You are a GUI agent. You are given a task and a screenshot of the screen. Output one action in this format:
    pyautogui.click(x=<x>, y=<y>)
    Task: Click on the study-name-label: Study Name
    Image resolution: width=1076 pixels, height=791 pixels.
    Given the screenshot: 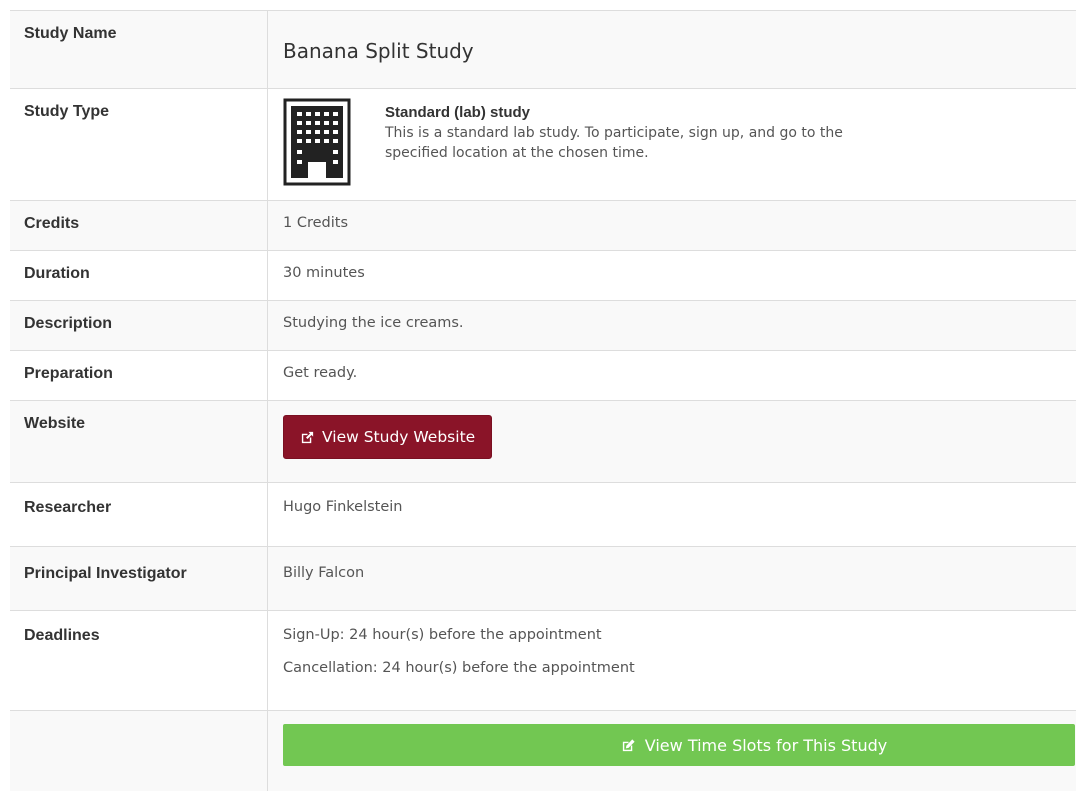 What is the action you would take?
    pyautogui.click(x=139, y=49)
    